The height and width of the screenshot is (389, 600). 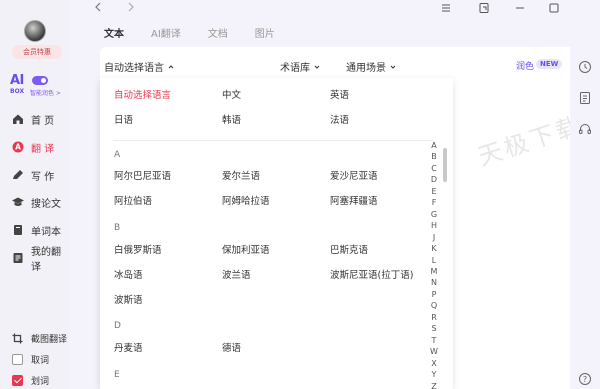 I want to click on alpha-index-letter: F, so click(x=434, y=202).